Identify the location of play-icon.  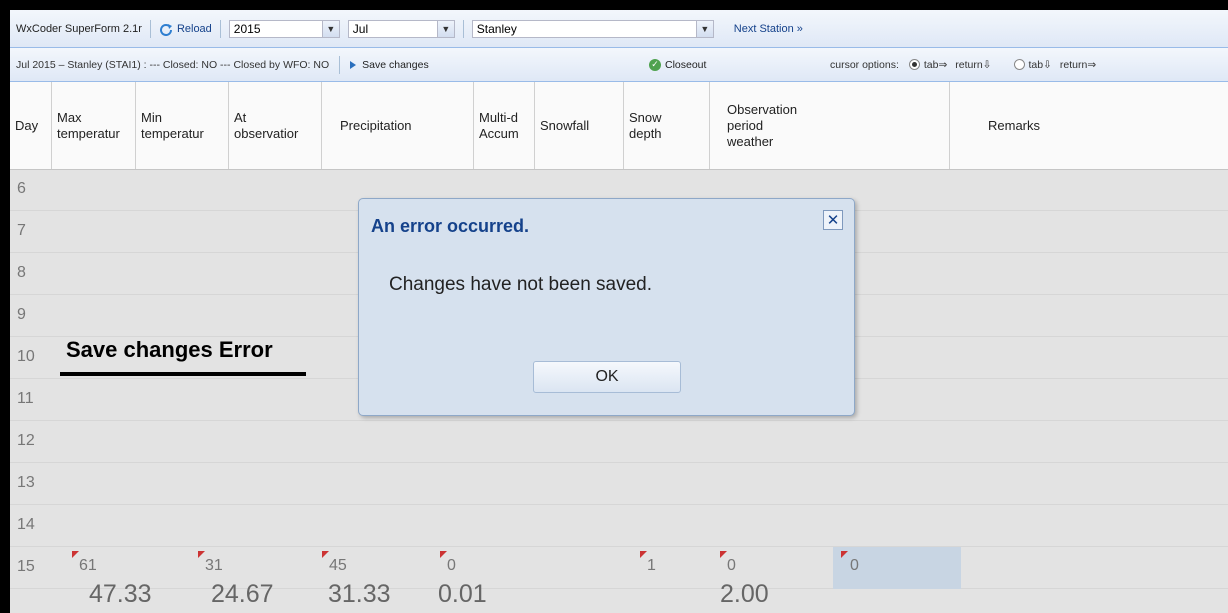
(353, 64).